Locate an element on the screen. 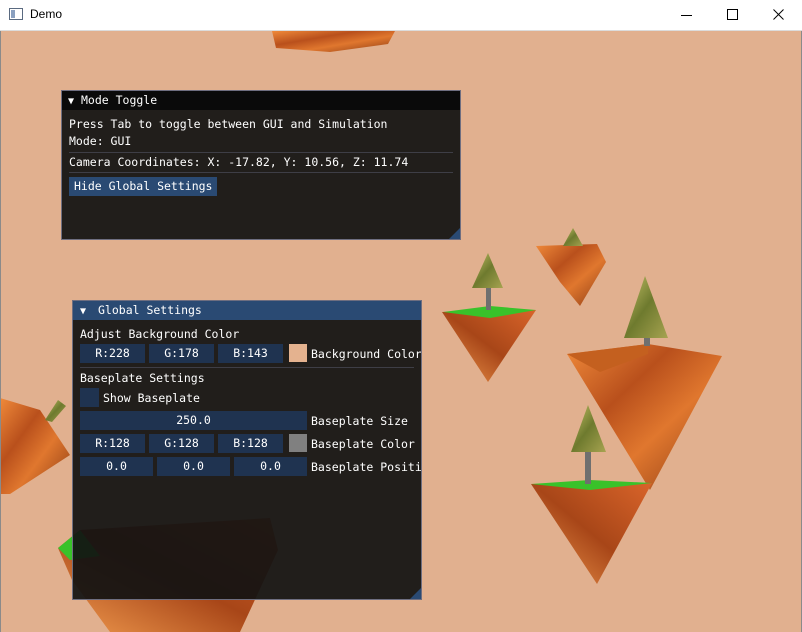  bp-red-field: R:128 is located at coordinates (112, 443).